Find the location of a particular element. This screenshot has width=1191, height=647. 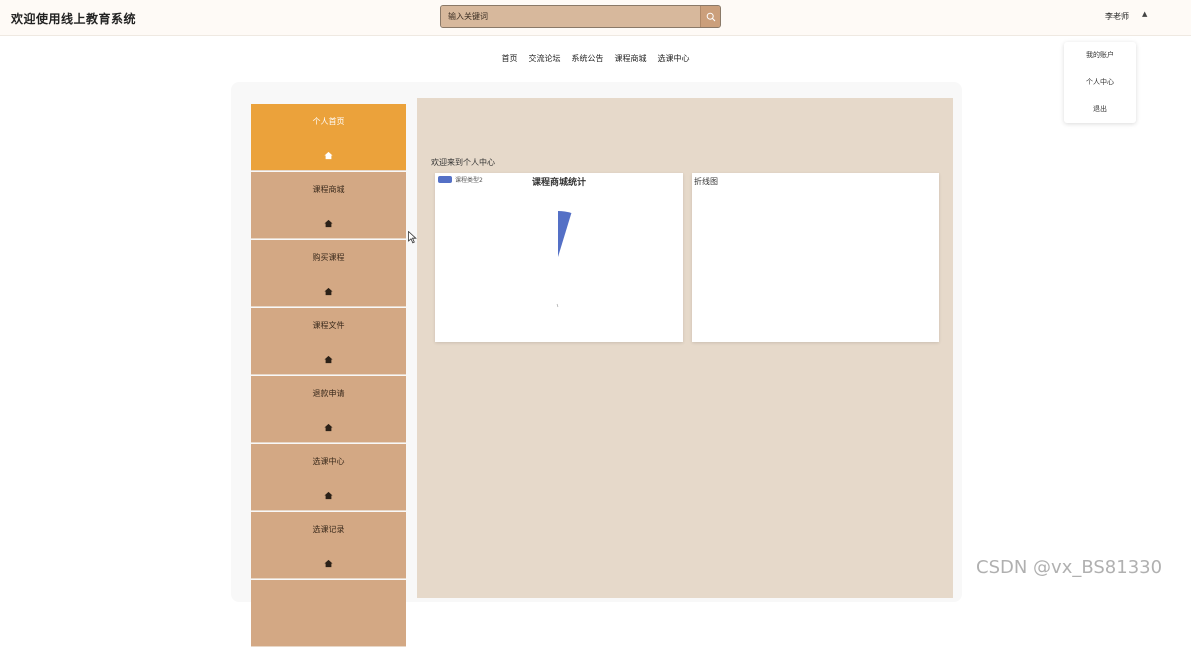

top-header: 欢迎使用线上教育系统 李老师 ▲ is located at coordinates (595, 18).